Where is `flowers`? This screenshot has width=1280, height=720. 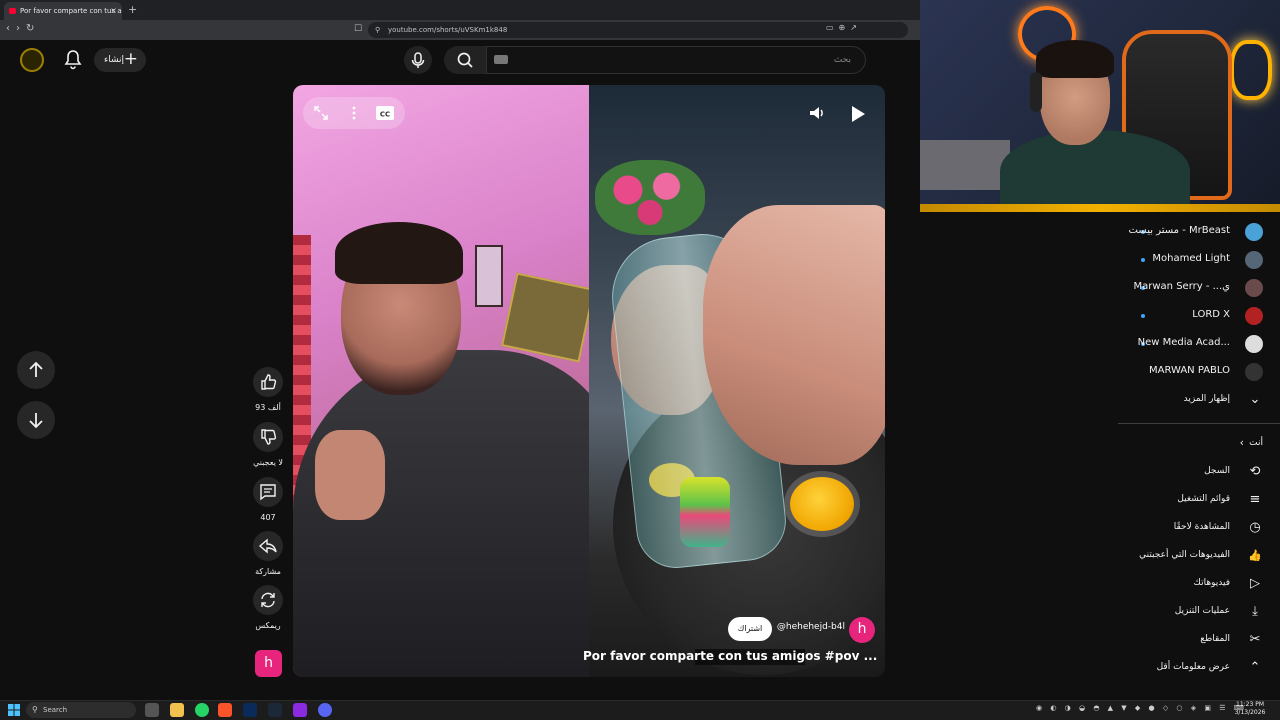
flowers is located at coordinates (650, 197).